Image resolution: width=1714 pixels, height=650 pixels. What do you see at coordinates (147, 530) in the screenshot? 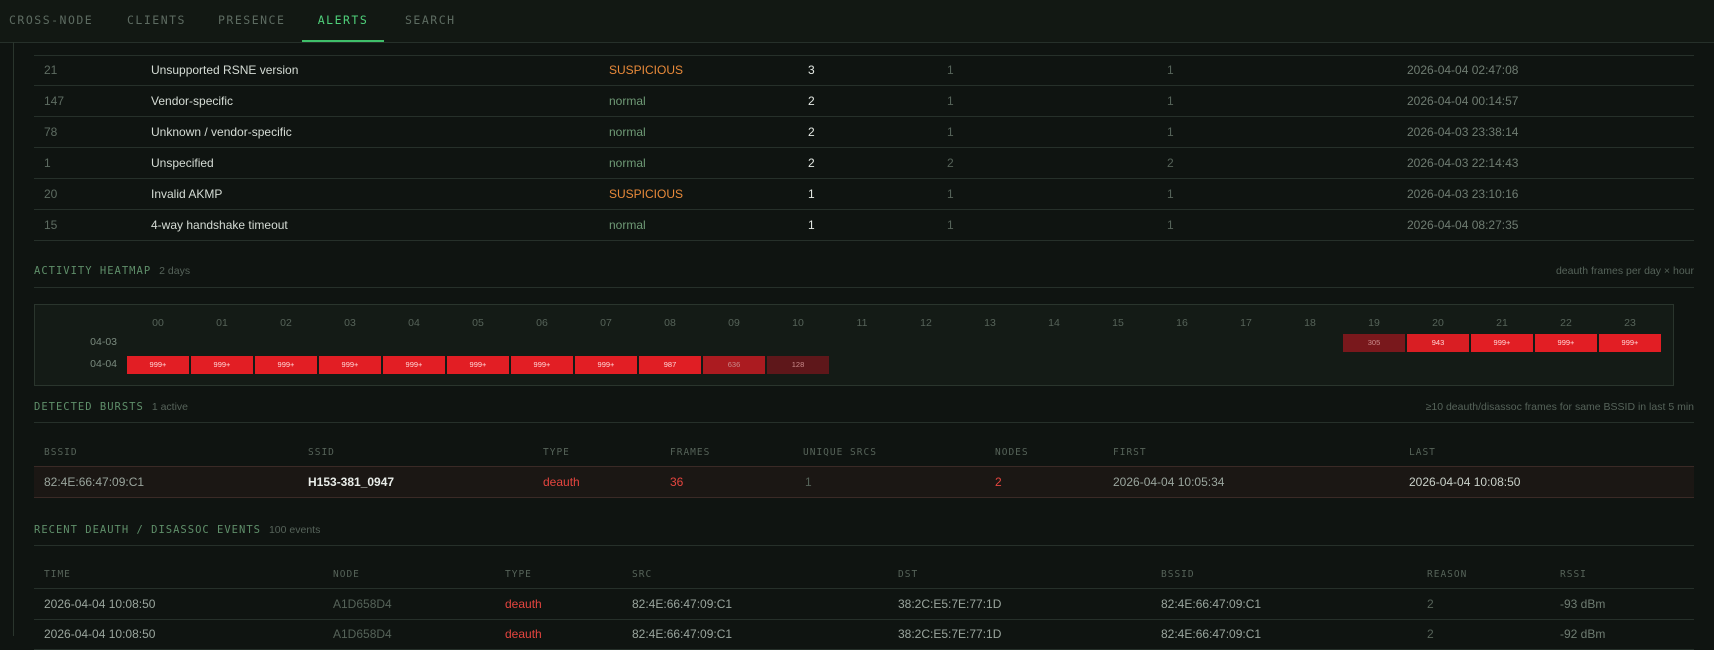
I see `events-title: RECENT DEAUTH / DISASSOC EVENTS` at bounding box center [147, 530].